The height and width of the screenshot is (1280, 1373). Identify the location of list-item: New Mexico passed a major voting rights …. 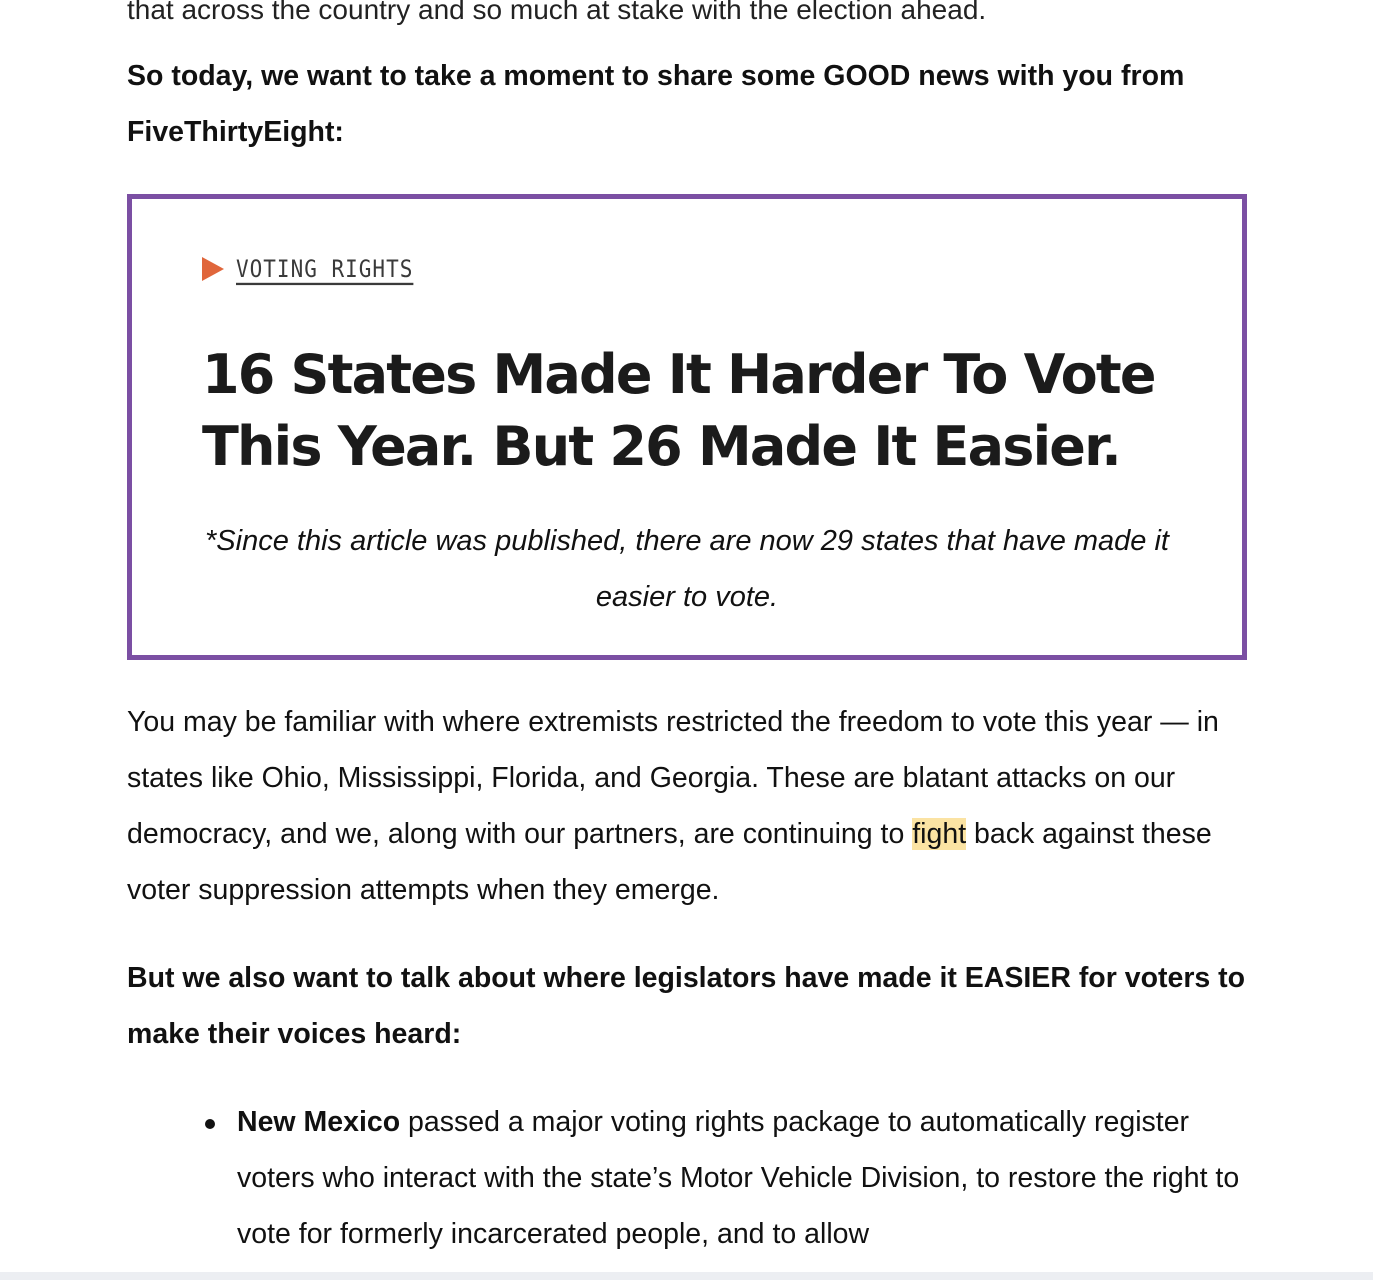
(726, 1178).